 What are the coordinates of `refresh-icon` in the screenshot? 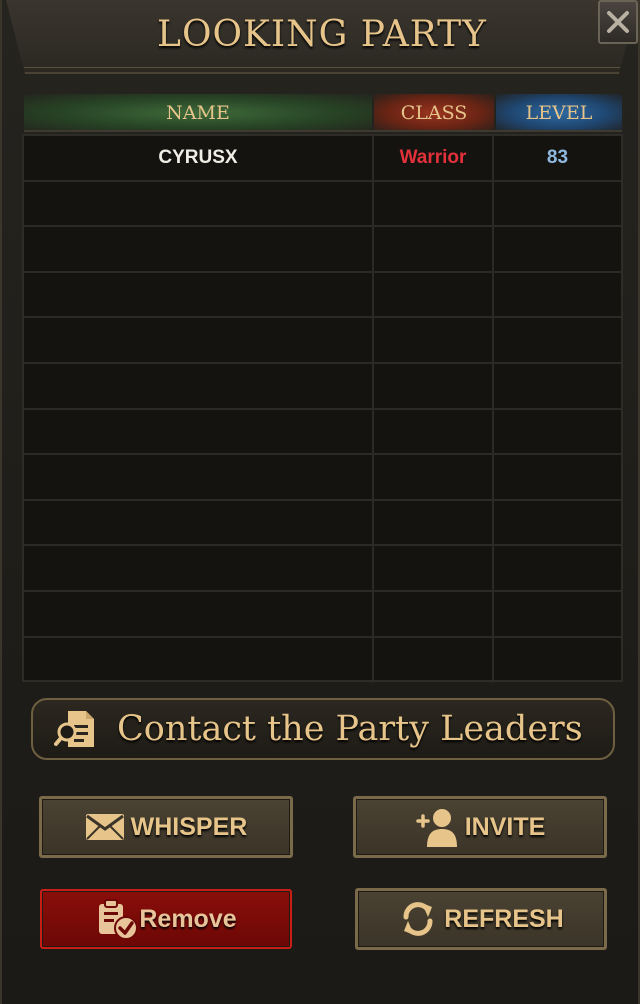 It's located at (418, 919).